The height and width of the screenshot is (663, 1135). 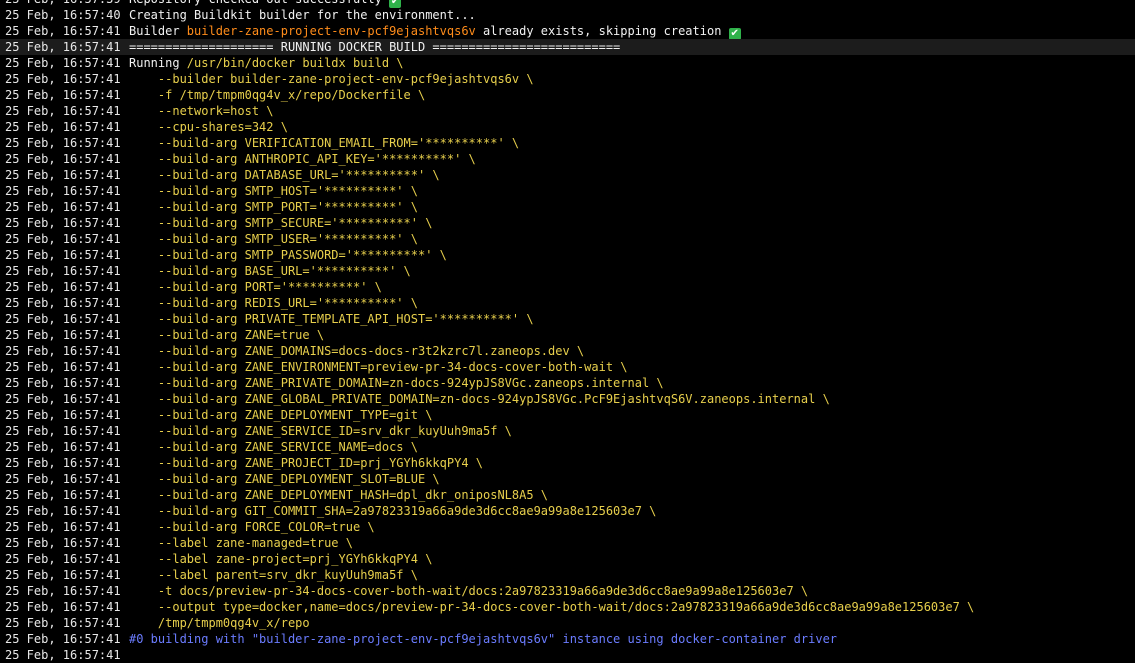 I want to click on log-message: --build-arg SMTP_SECURE='**********' \, so click(x=632, y=223).